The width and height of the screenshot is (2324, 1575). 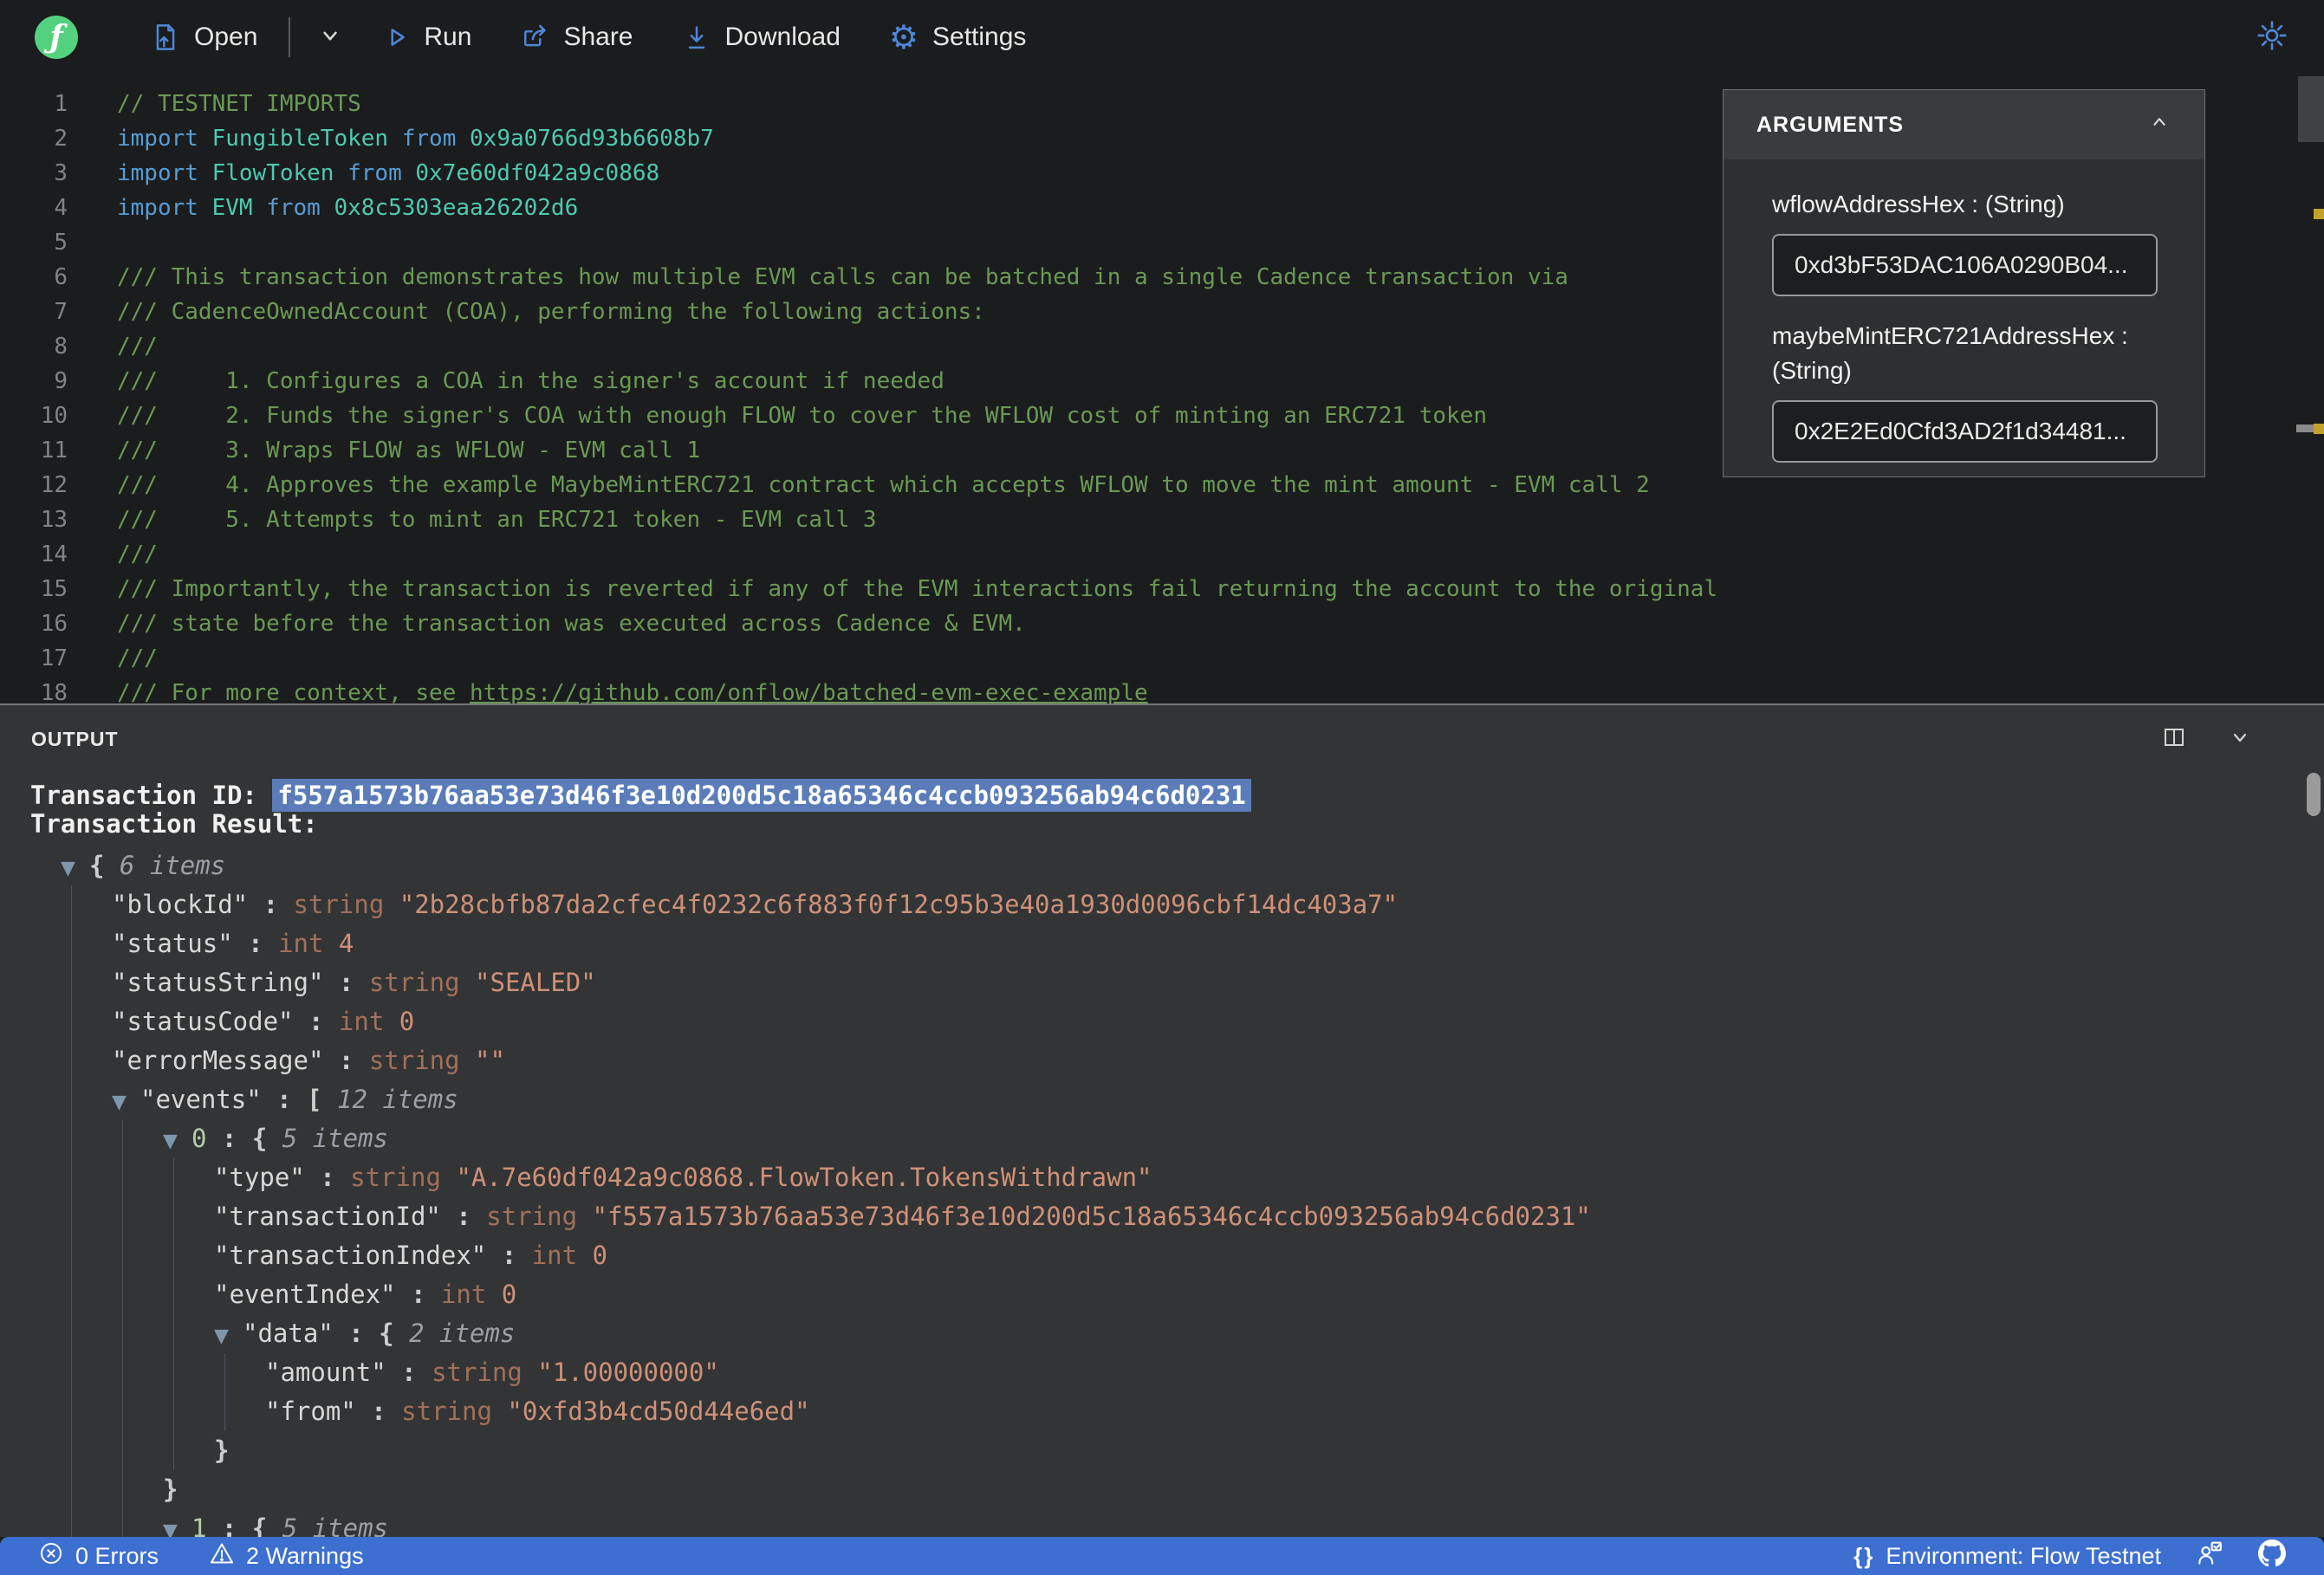 I want to click on transaction-id-label: Transaction ID:, so click(x=151, y=795).